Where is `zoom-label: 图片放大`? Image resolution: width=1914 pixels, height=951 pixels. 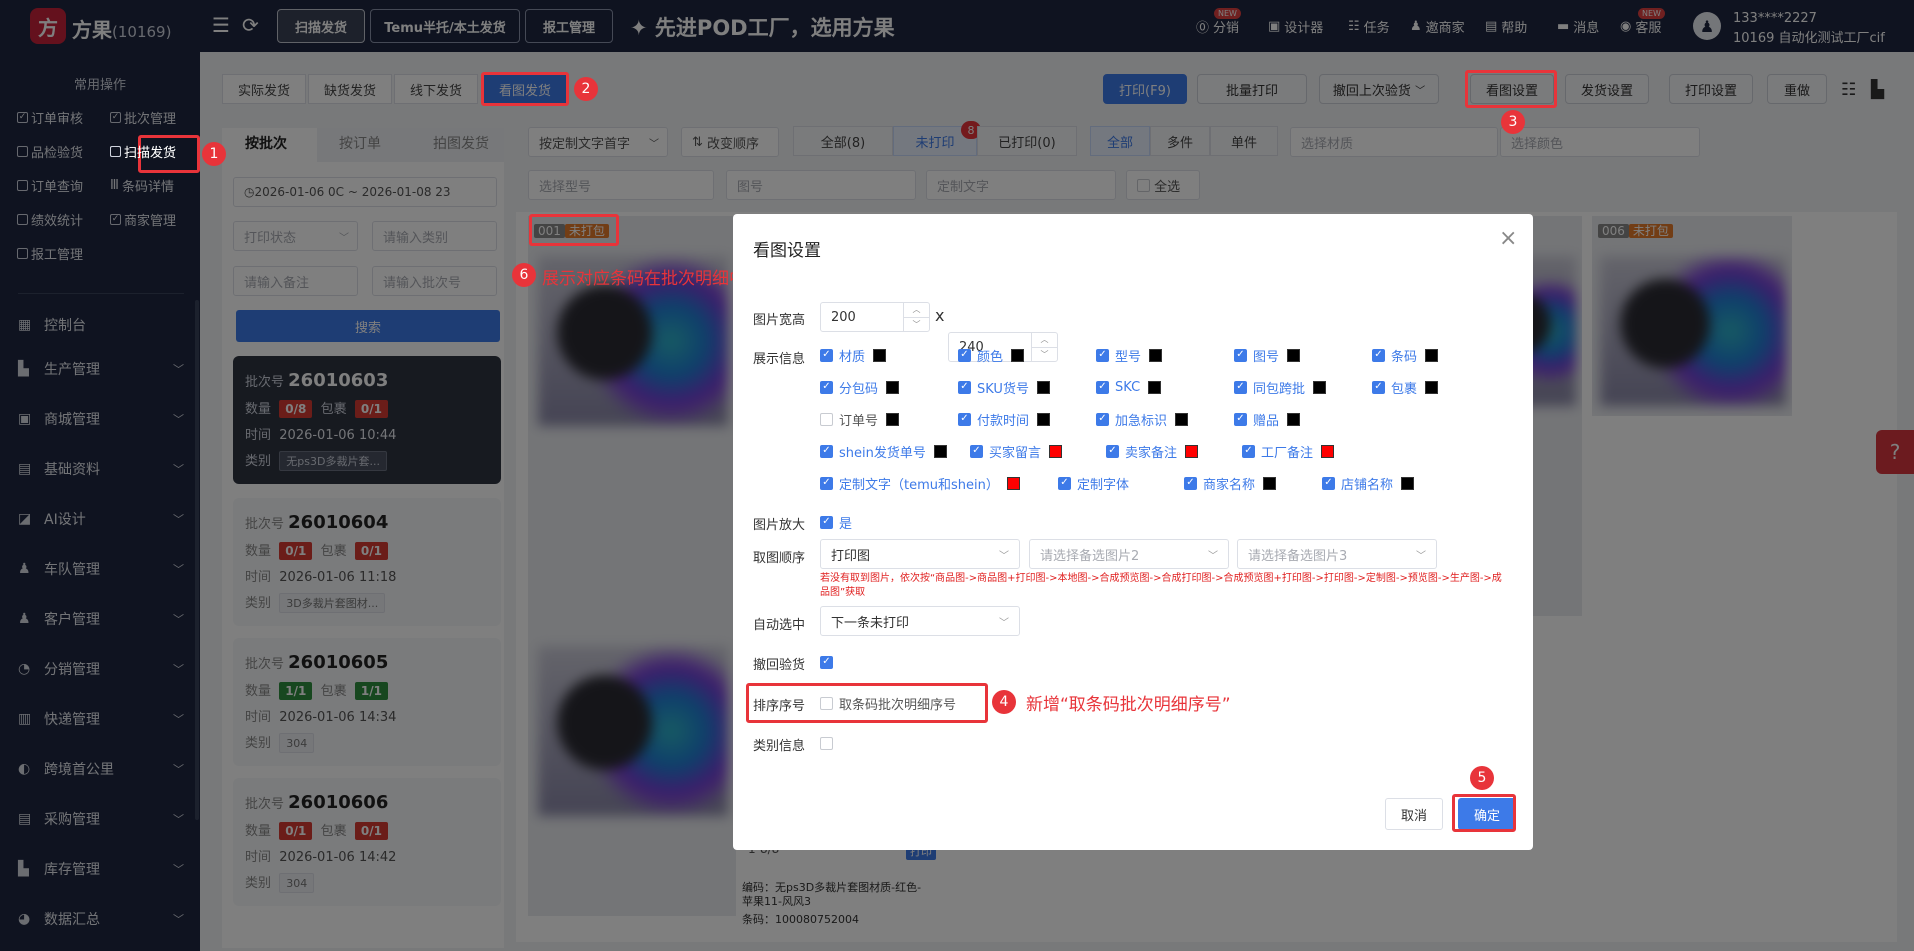 zoom-label: 图片放大 is located at coordinates (779, 525).